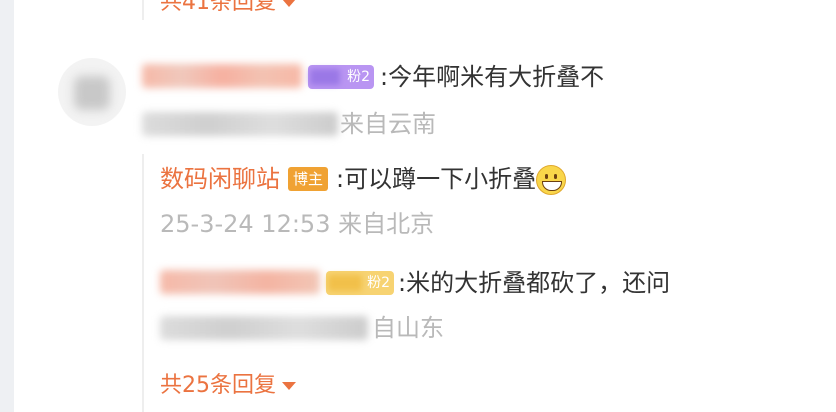 This screenshot has width=836, height=412. What do you see at coordinates (7, 206) in the screenshot?
I see `left-gutter` at bounding box center [7, 206].